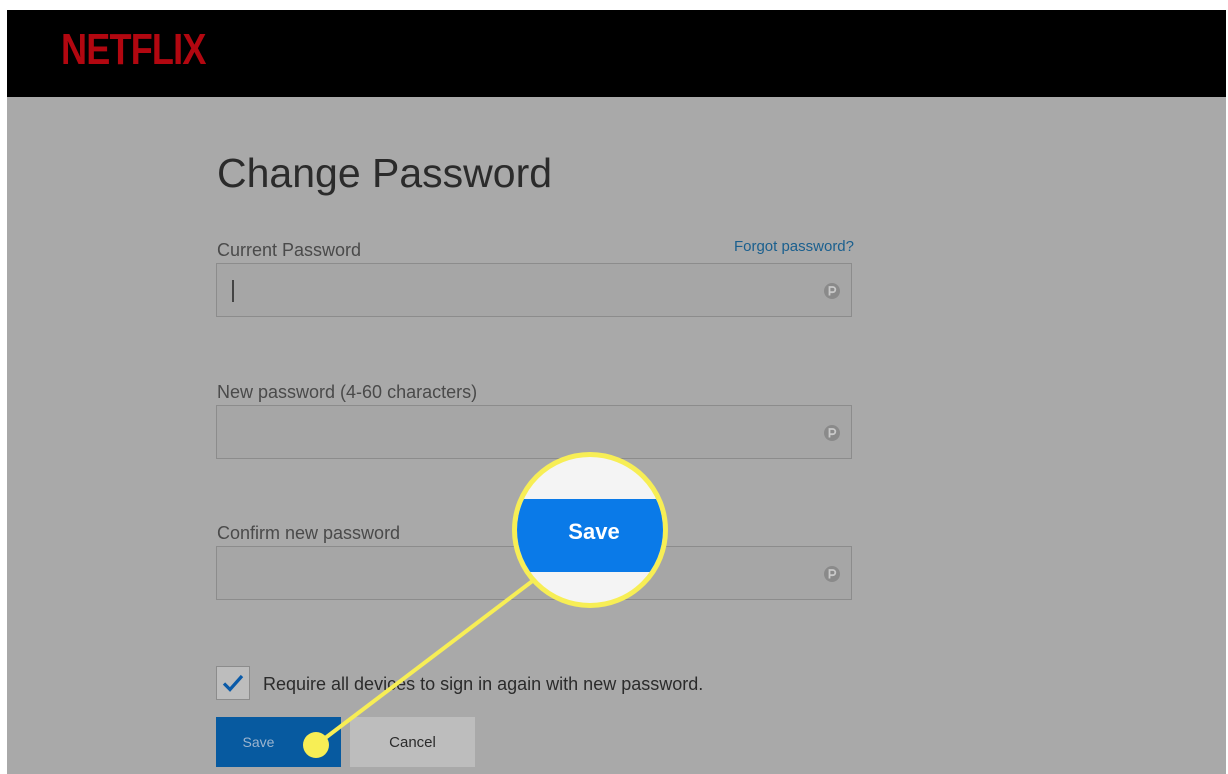 The height and width of the screenshot is (774, 1228). What do you see at coordinates (616, 53) in the screenshot?
I see `site-header: NETFLIX` at bounding box center [616, 53].